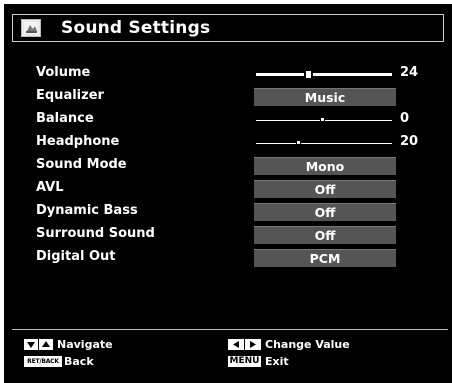  Describe the element at coordinates (78, 141) in the screenshot. I see `headphone-label: Headphone` at that location.